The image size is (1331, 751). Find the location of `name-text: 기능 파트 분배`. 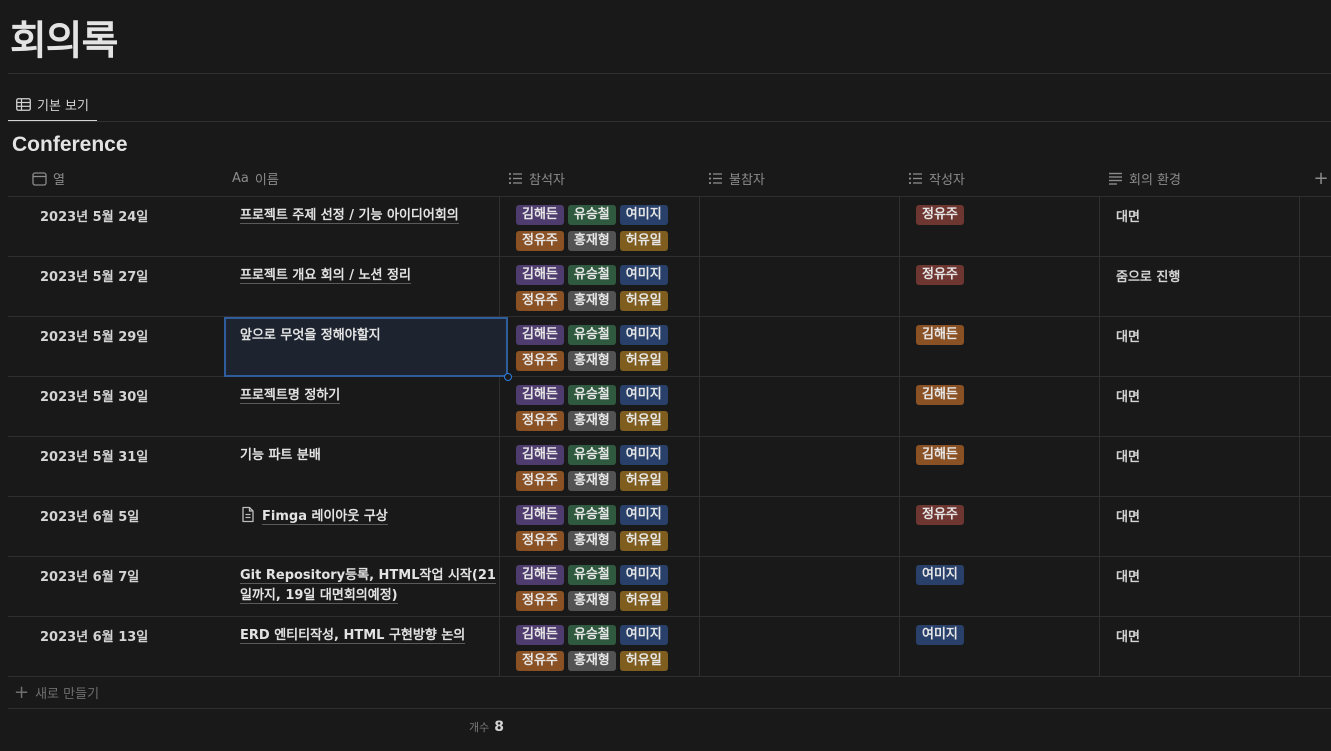

name-text: 기능 파트 분배 is located at coordinates (280, 455).